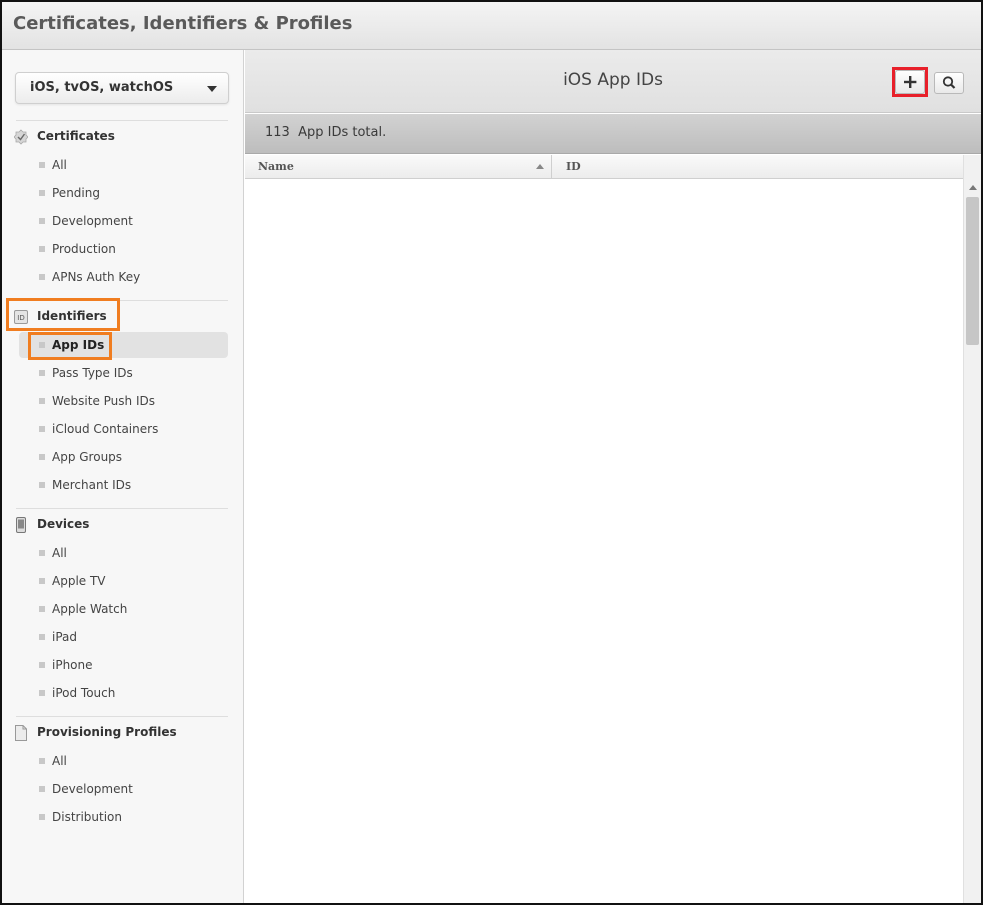 Image resolution: width=983 pixels, height=905 pixels. Describe the element at coordinates (277, 132) in the screenshot. I see `app-id-count: 113` at that location.